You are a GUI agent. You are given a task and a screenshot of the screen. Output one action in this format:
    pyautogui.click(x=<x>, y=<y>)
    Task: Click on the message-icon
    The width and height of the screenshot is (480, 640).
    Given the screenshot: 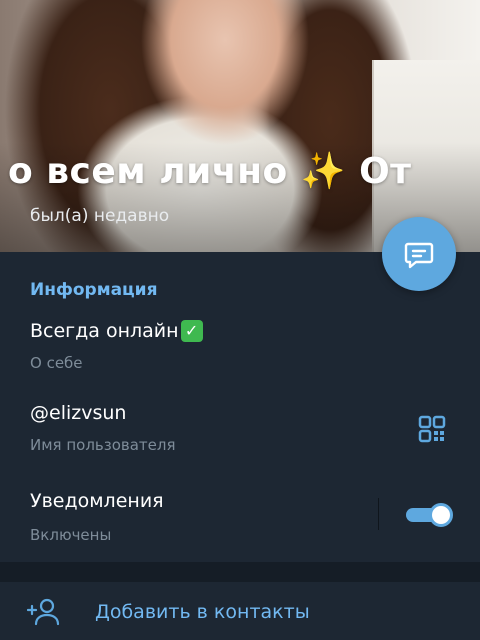 What is the action you would take?
    pyautogui.click(x=419, y=255)
    